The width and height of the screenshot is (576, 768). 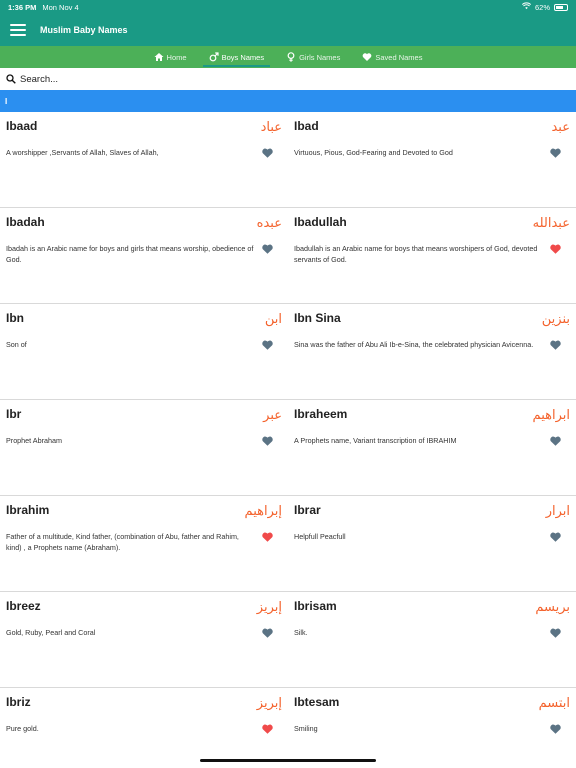 I want to click on arabic-name: عباد, so click(x=271, y=127).